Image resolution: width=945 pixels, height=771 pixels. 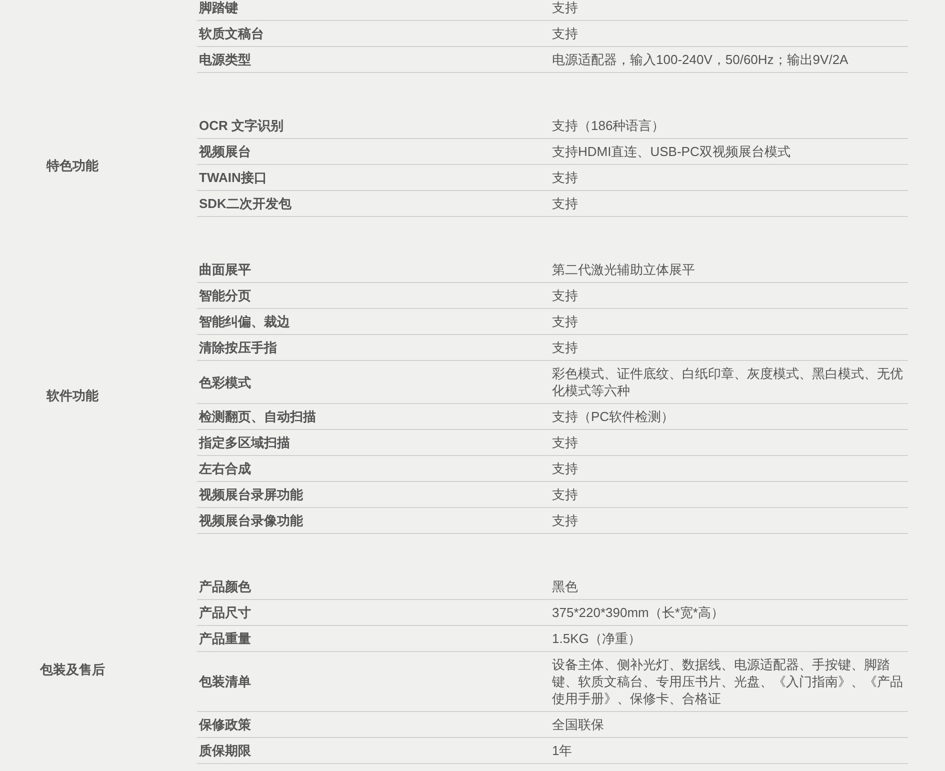 What do you see at coordinates (672, 151) in the screenshot?
I see `spec-value: 支持HDMI直连、USB-PC双视频展台模式` at bounding box center [672, 151].